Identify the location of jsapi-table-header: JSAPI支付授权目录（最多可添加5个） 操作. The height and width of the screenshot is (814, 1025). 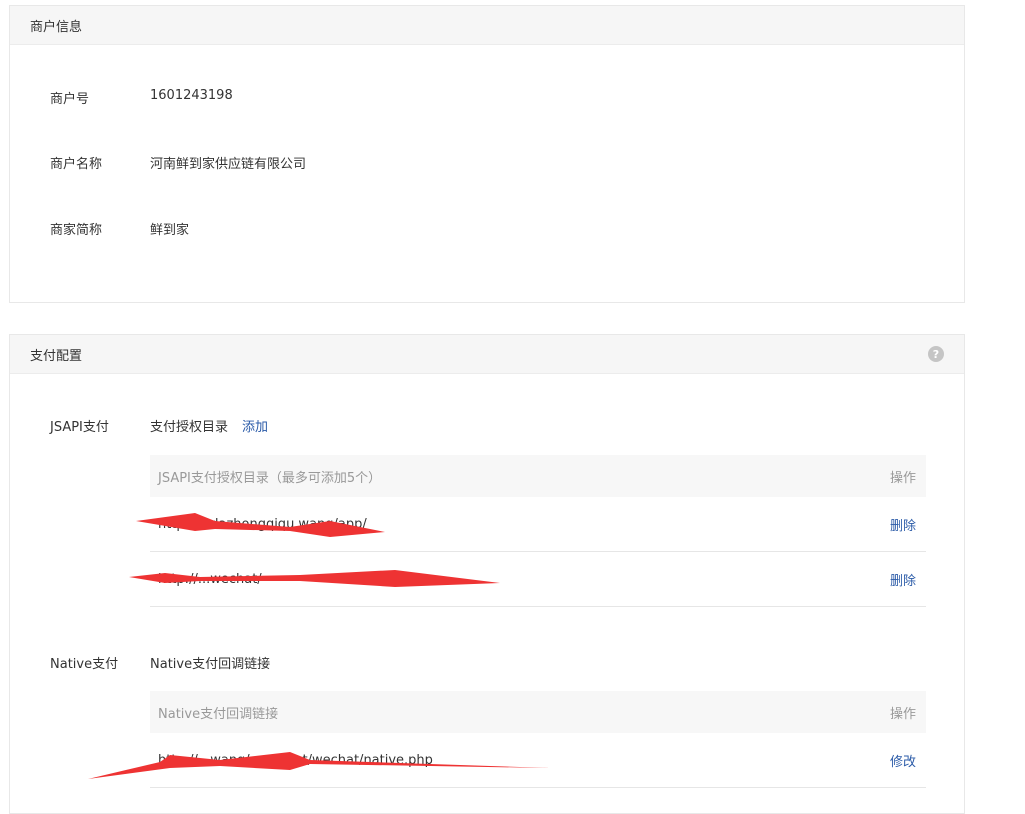
(538, 476).